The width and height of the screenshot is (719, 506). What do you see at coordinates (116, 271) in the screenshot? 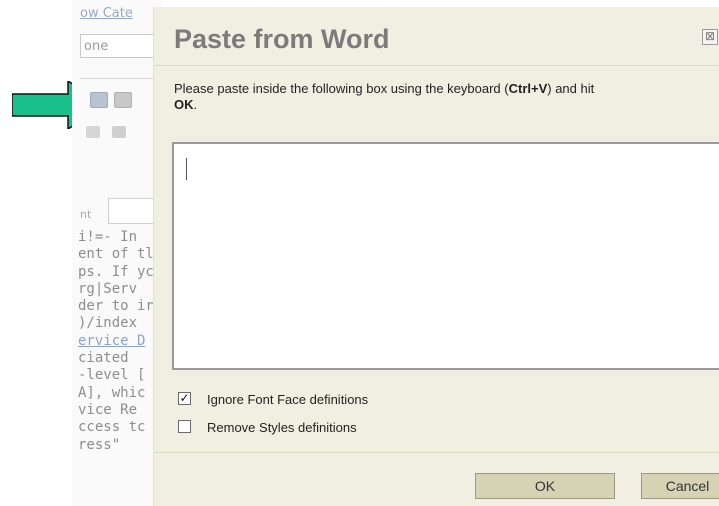
I see `code-line: ps. If yc` at bounding box center [116, 271].